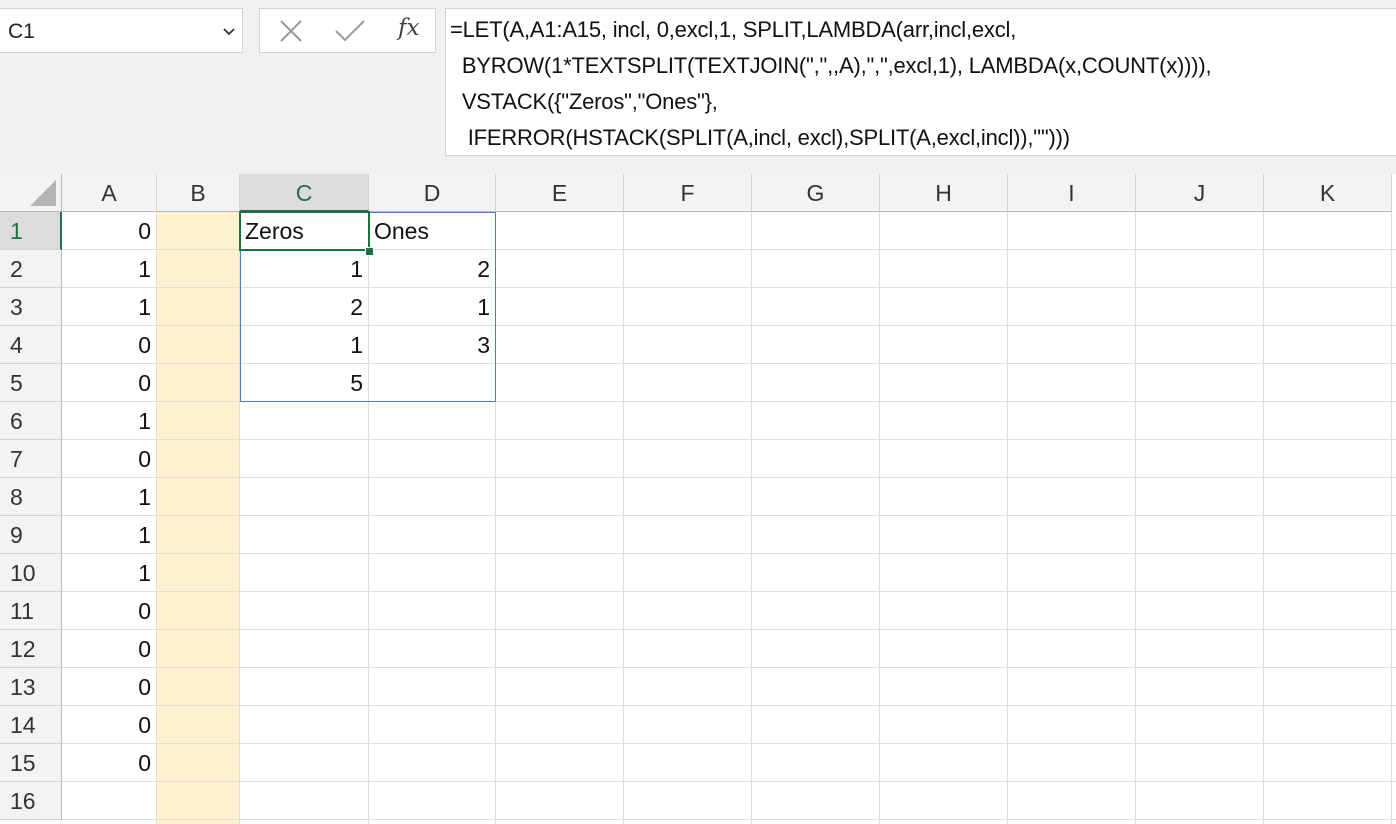  I want to click on check-icon, so click(350, 31).